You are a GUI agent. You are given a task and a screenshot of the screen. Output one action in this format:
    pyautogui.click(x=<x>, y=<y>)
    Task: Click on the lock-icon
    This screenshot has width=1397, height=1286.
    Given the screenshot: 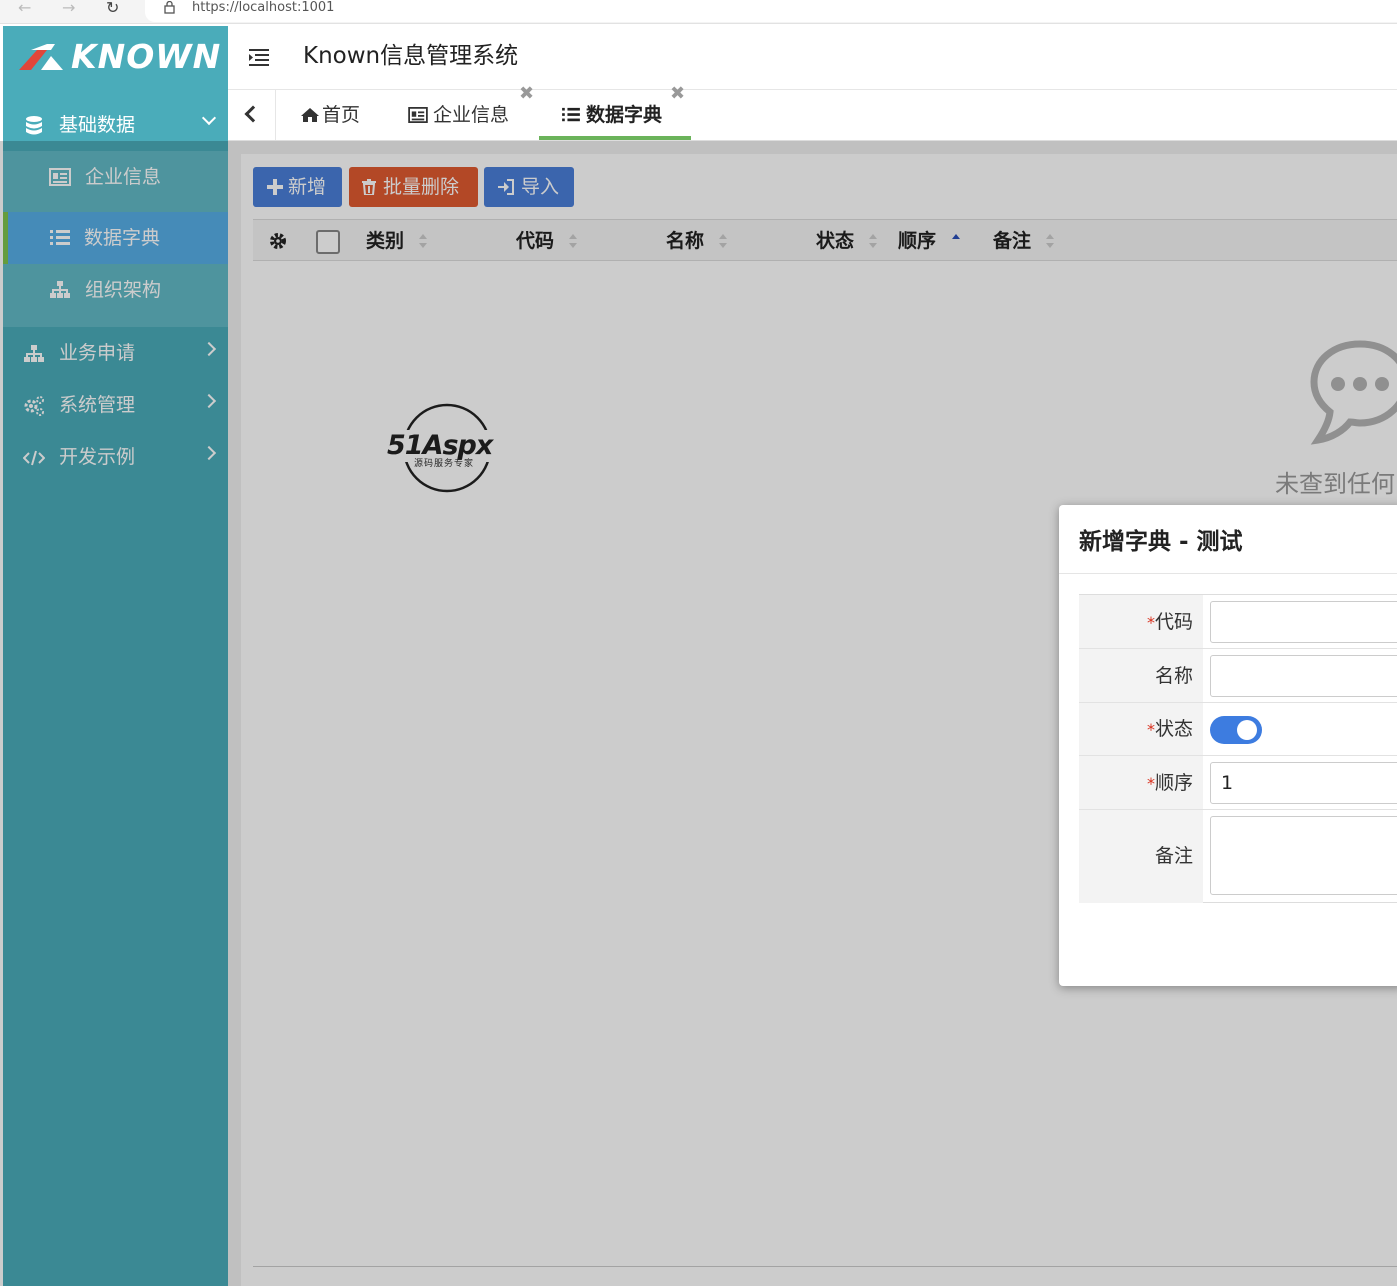 What is the action you would take?
    pyautogui.click(x=169, y=7)
    